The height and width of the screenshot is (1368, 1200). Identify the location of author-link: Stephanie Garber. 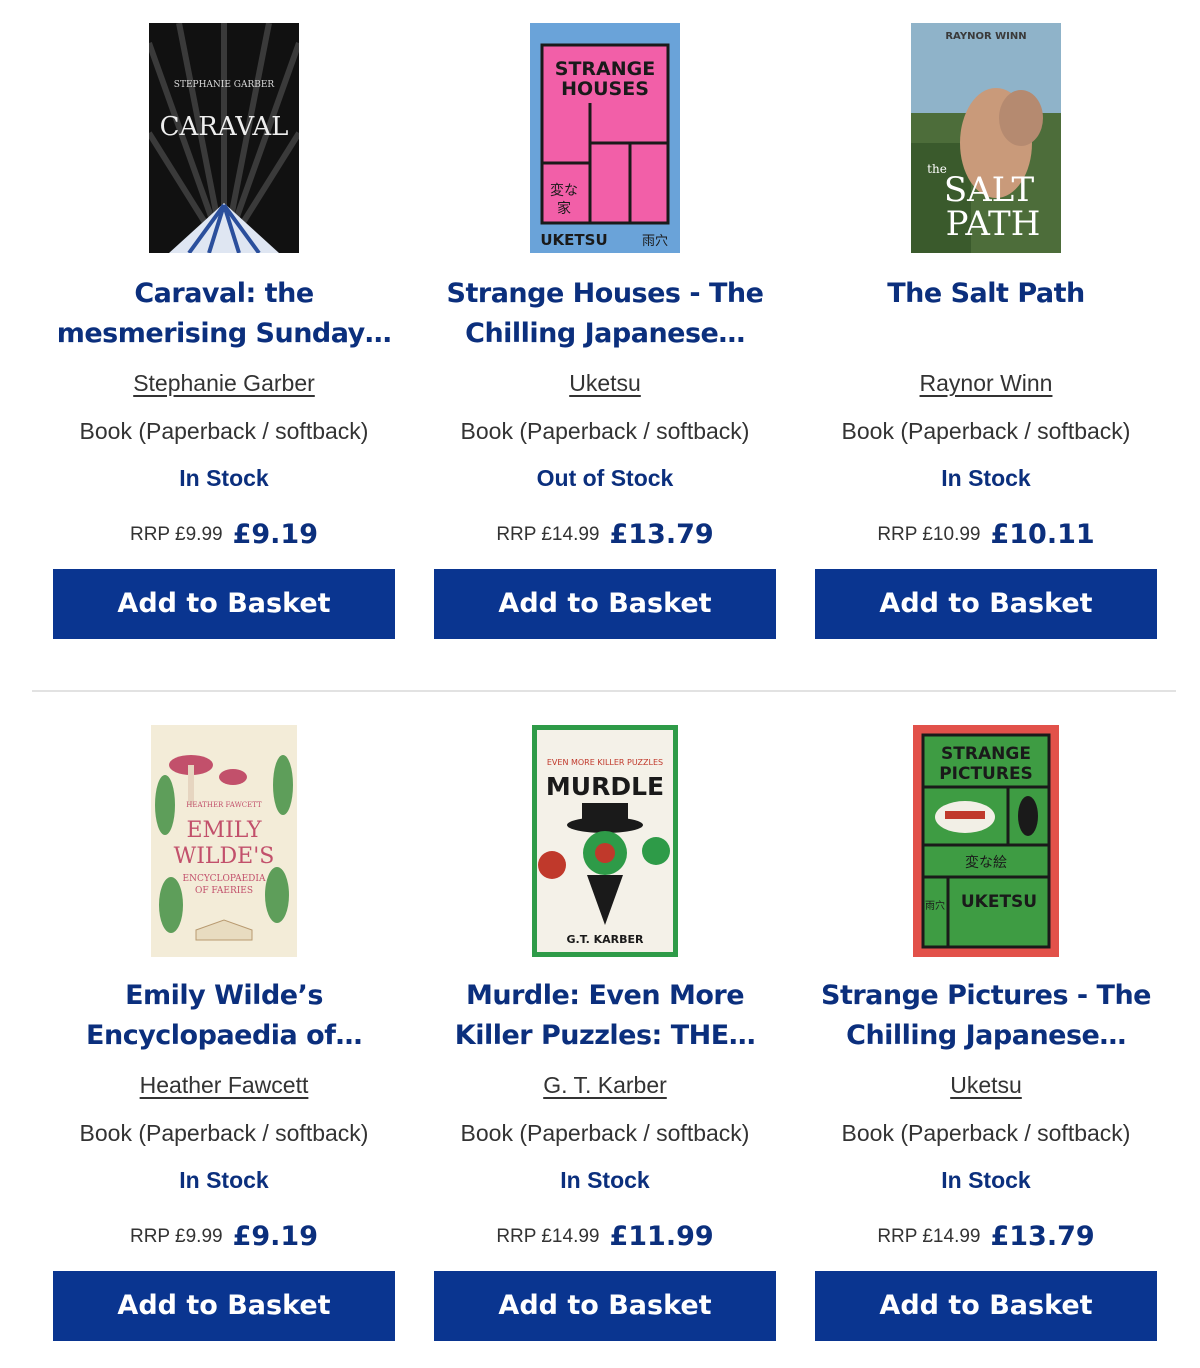
(224, 383).